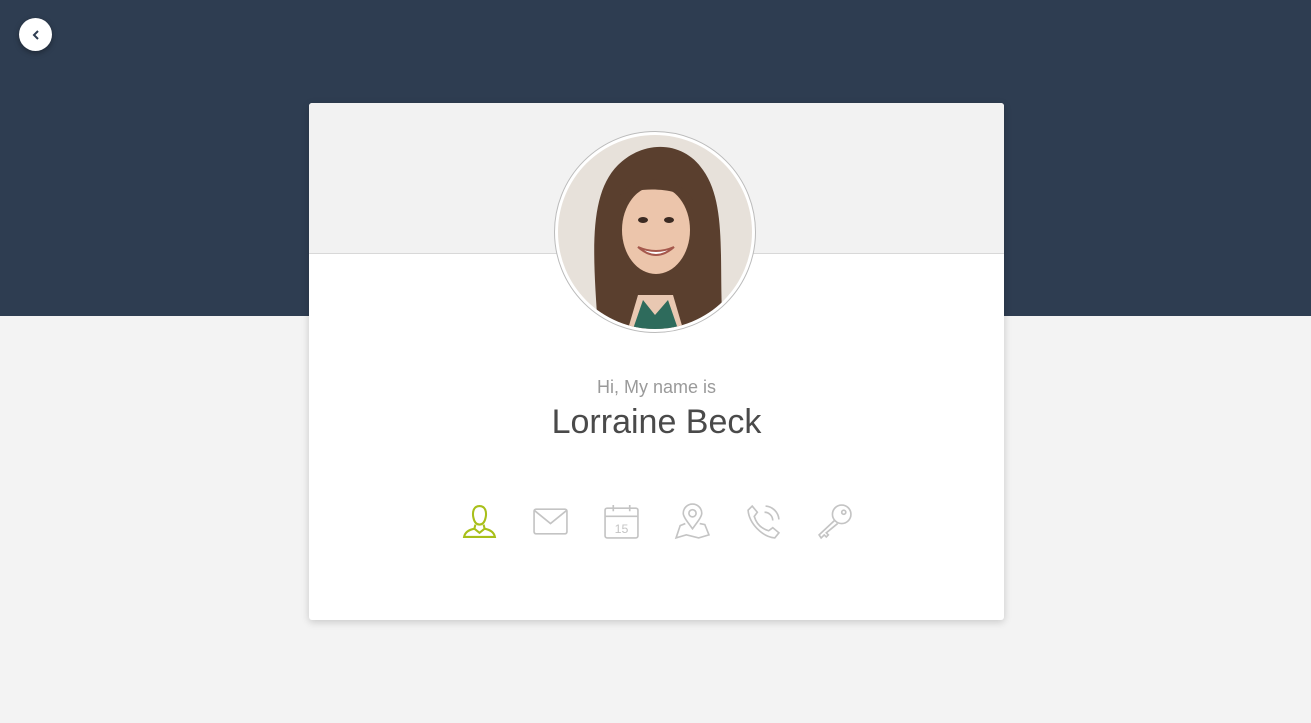 The image size is (1311, 723). What do you see at coordinates (656, 387) in the screenshot?
I see `greeting-text: Hi, My name is` at bounding box center [656, 387].